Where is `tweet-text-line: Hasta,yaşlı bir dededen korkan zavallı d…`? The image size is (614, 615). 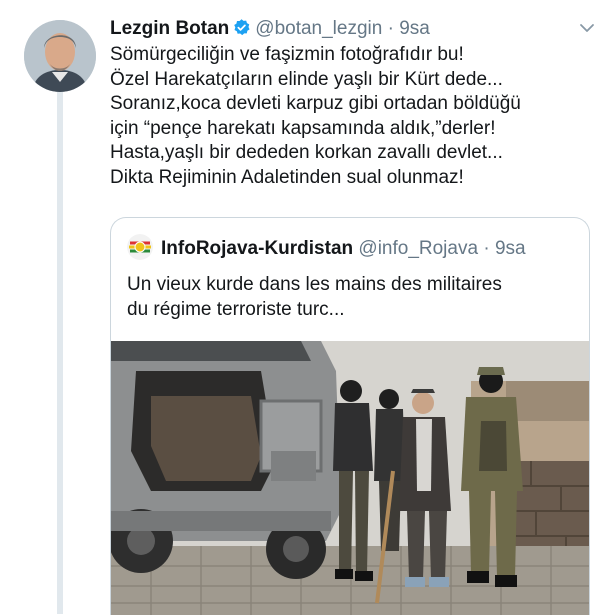
tweet-text-line: Hasta,yaşlı bir dededen korkan zavallı d… is located at coordinates (306, 152).